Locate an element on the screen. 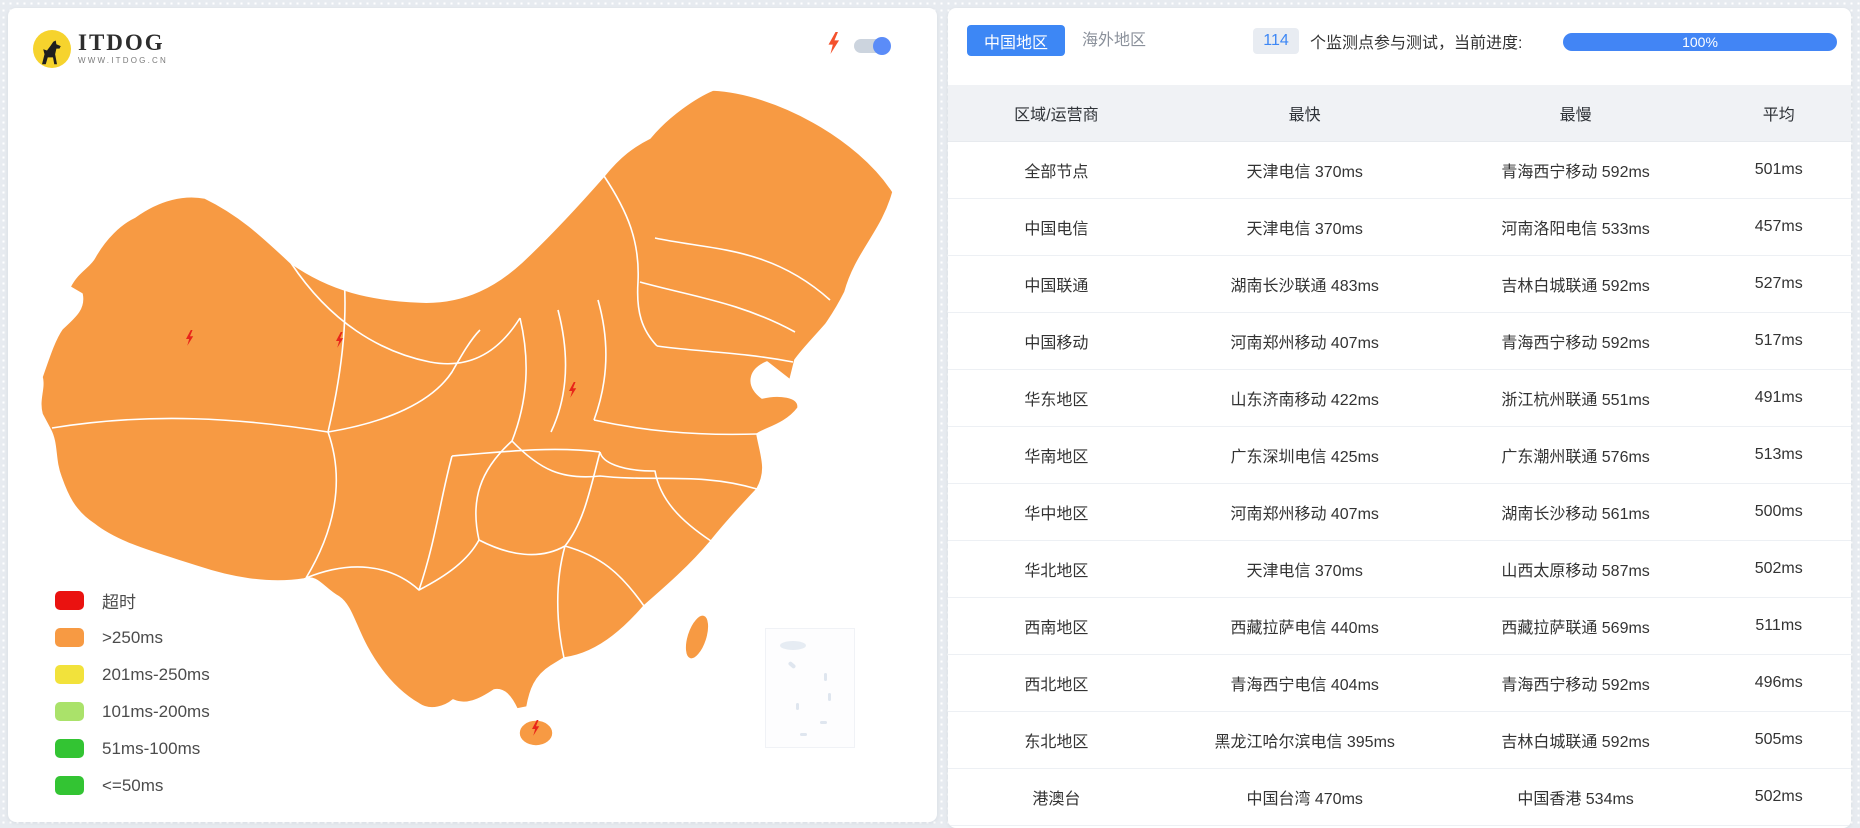  legend-label: <=50ms is located at coordinates (133, 785).